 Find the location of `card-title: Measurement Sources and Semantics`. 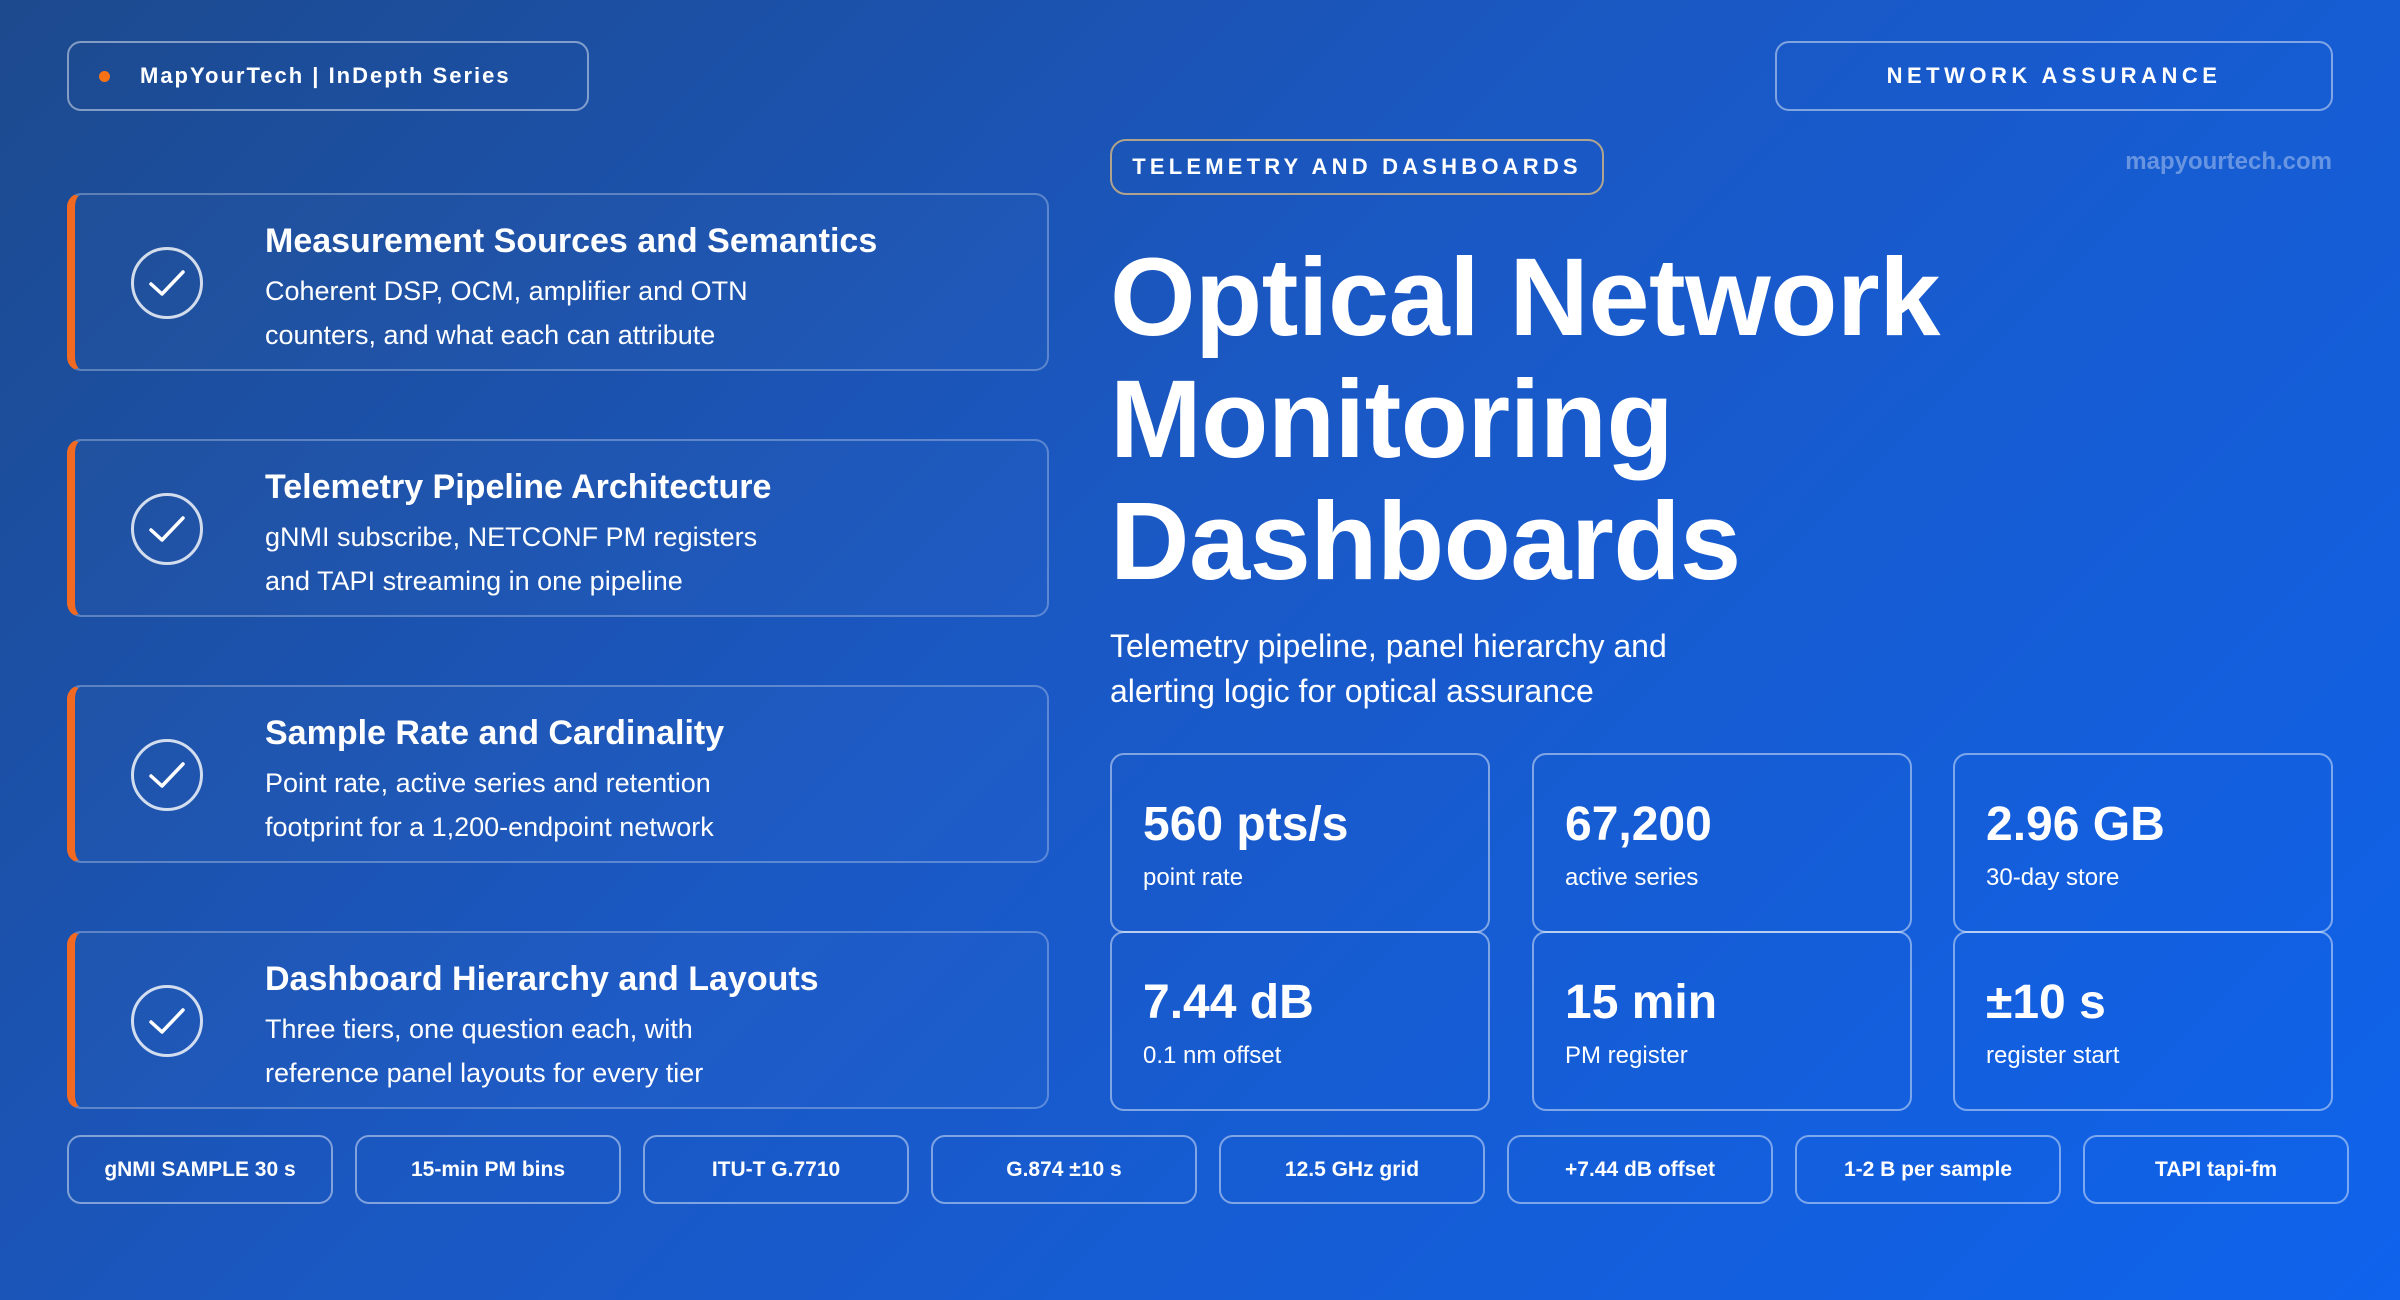

card-title: Measurement Sources and Semantics is located at coordinates (571, 241).